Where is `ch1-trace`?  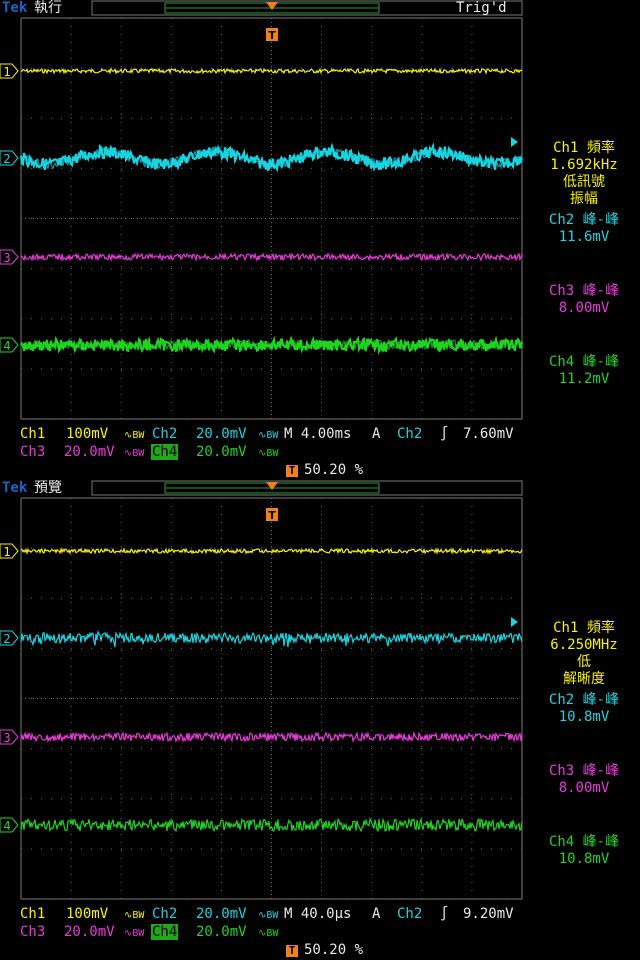
ch1-trace is located at coordinates (271, 71).